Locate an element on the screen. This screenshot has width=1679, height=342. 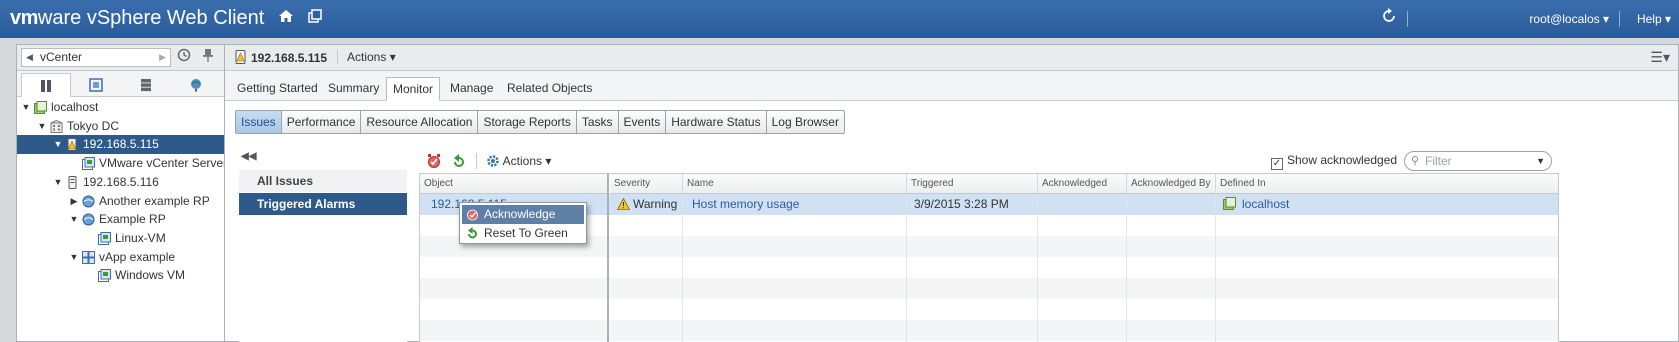
collapse-toggle-icon: ▶ is located at coordinates (74, 201).